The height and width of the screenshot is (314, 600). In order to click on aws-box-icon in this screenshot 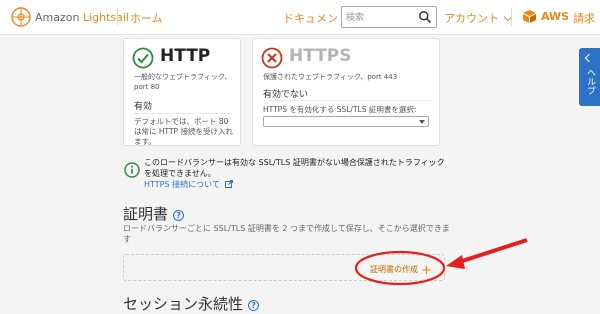, I will do `click(529, 16)`.